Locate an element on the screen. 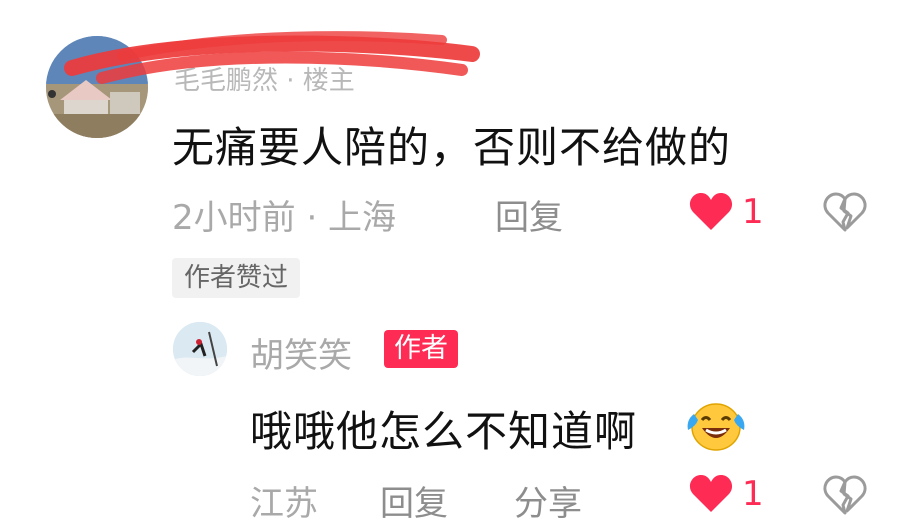 This screenshot has height=525, width=922. reply-reply-button: 回复 is located at coordinates (414, 500).